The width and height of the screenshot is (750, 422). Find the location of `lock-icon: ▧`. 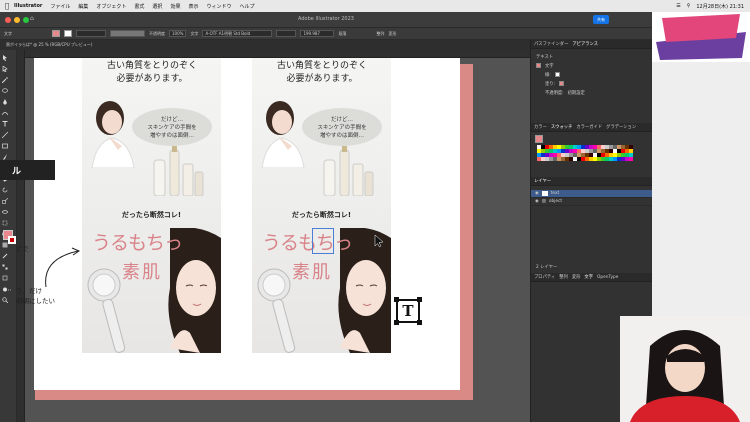

lock-icon: ▧ is located at coordinates (544, 201).